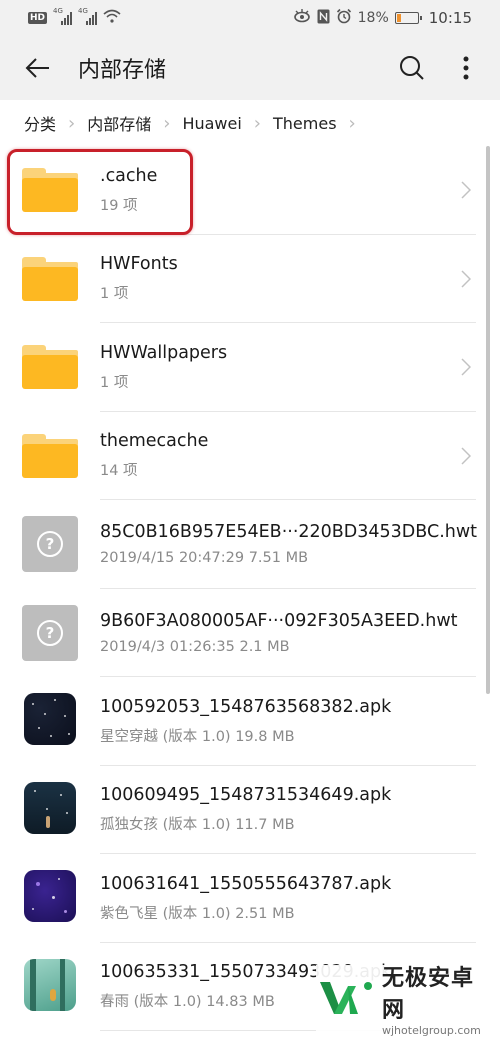  What do you see at coordinates (50, 898) in the screenshot?
I see `apk-theme-icon-purple-stars` at bounding box center [50, 898].